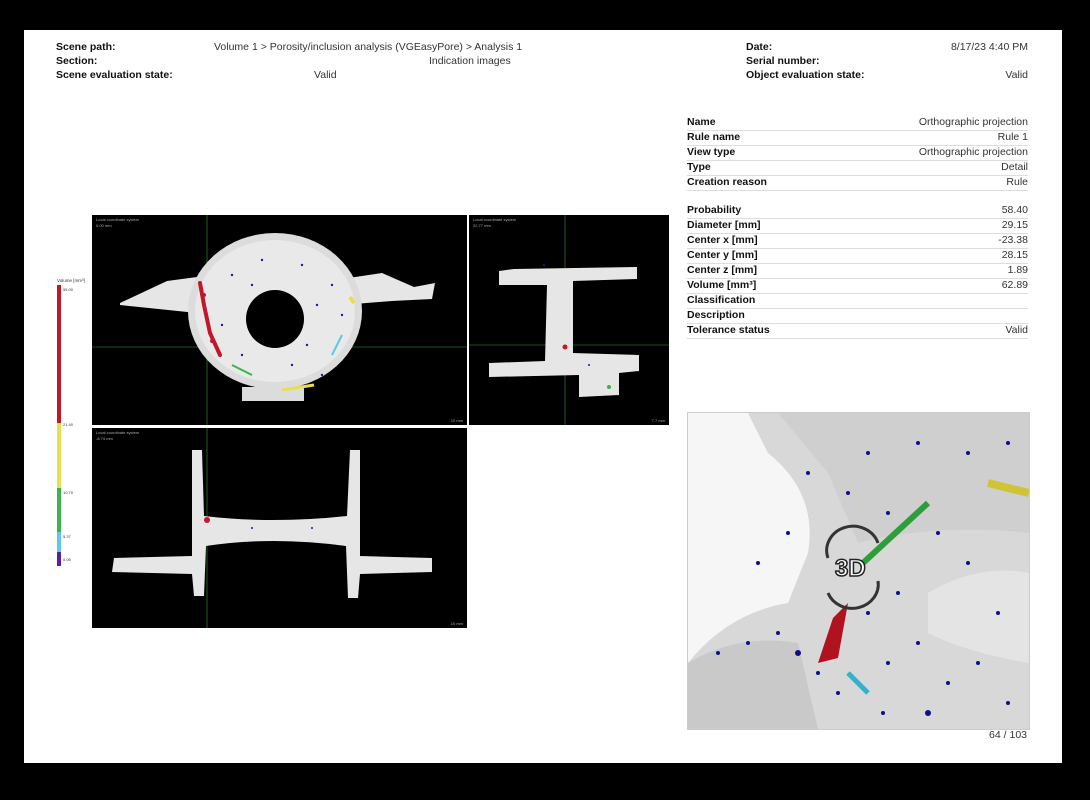 The height and width of the screenshot is (800, 1090). I want to click on measurement-row: Center x [mm] -23.38, so click(857, 241).